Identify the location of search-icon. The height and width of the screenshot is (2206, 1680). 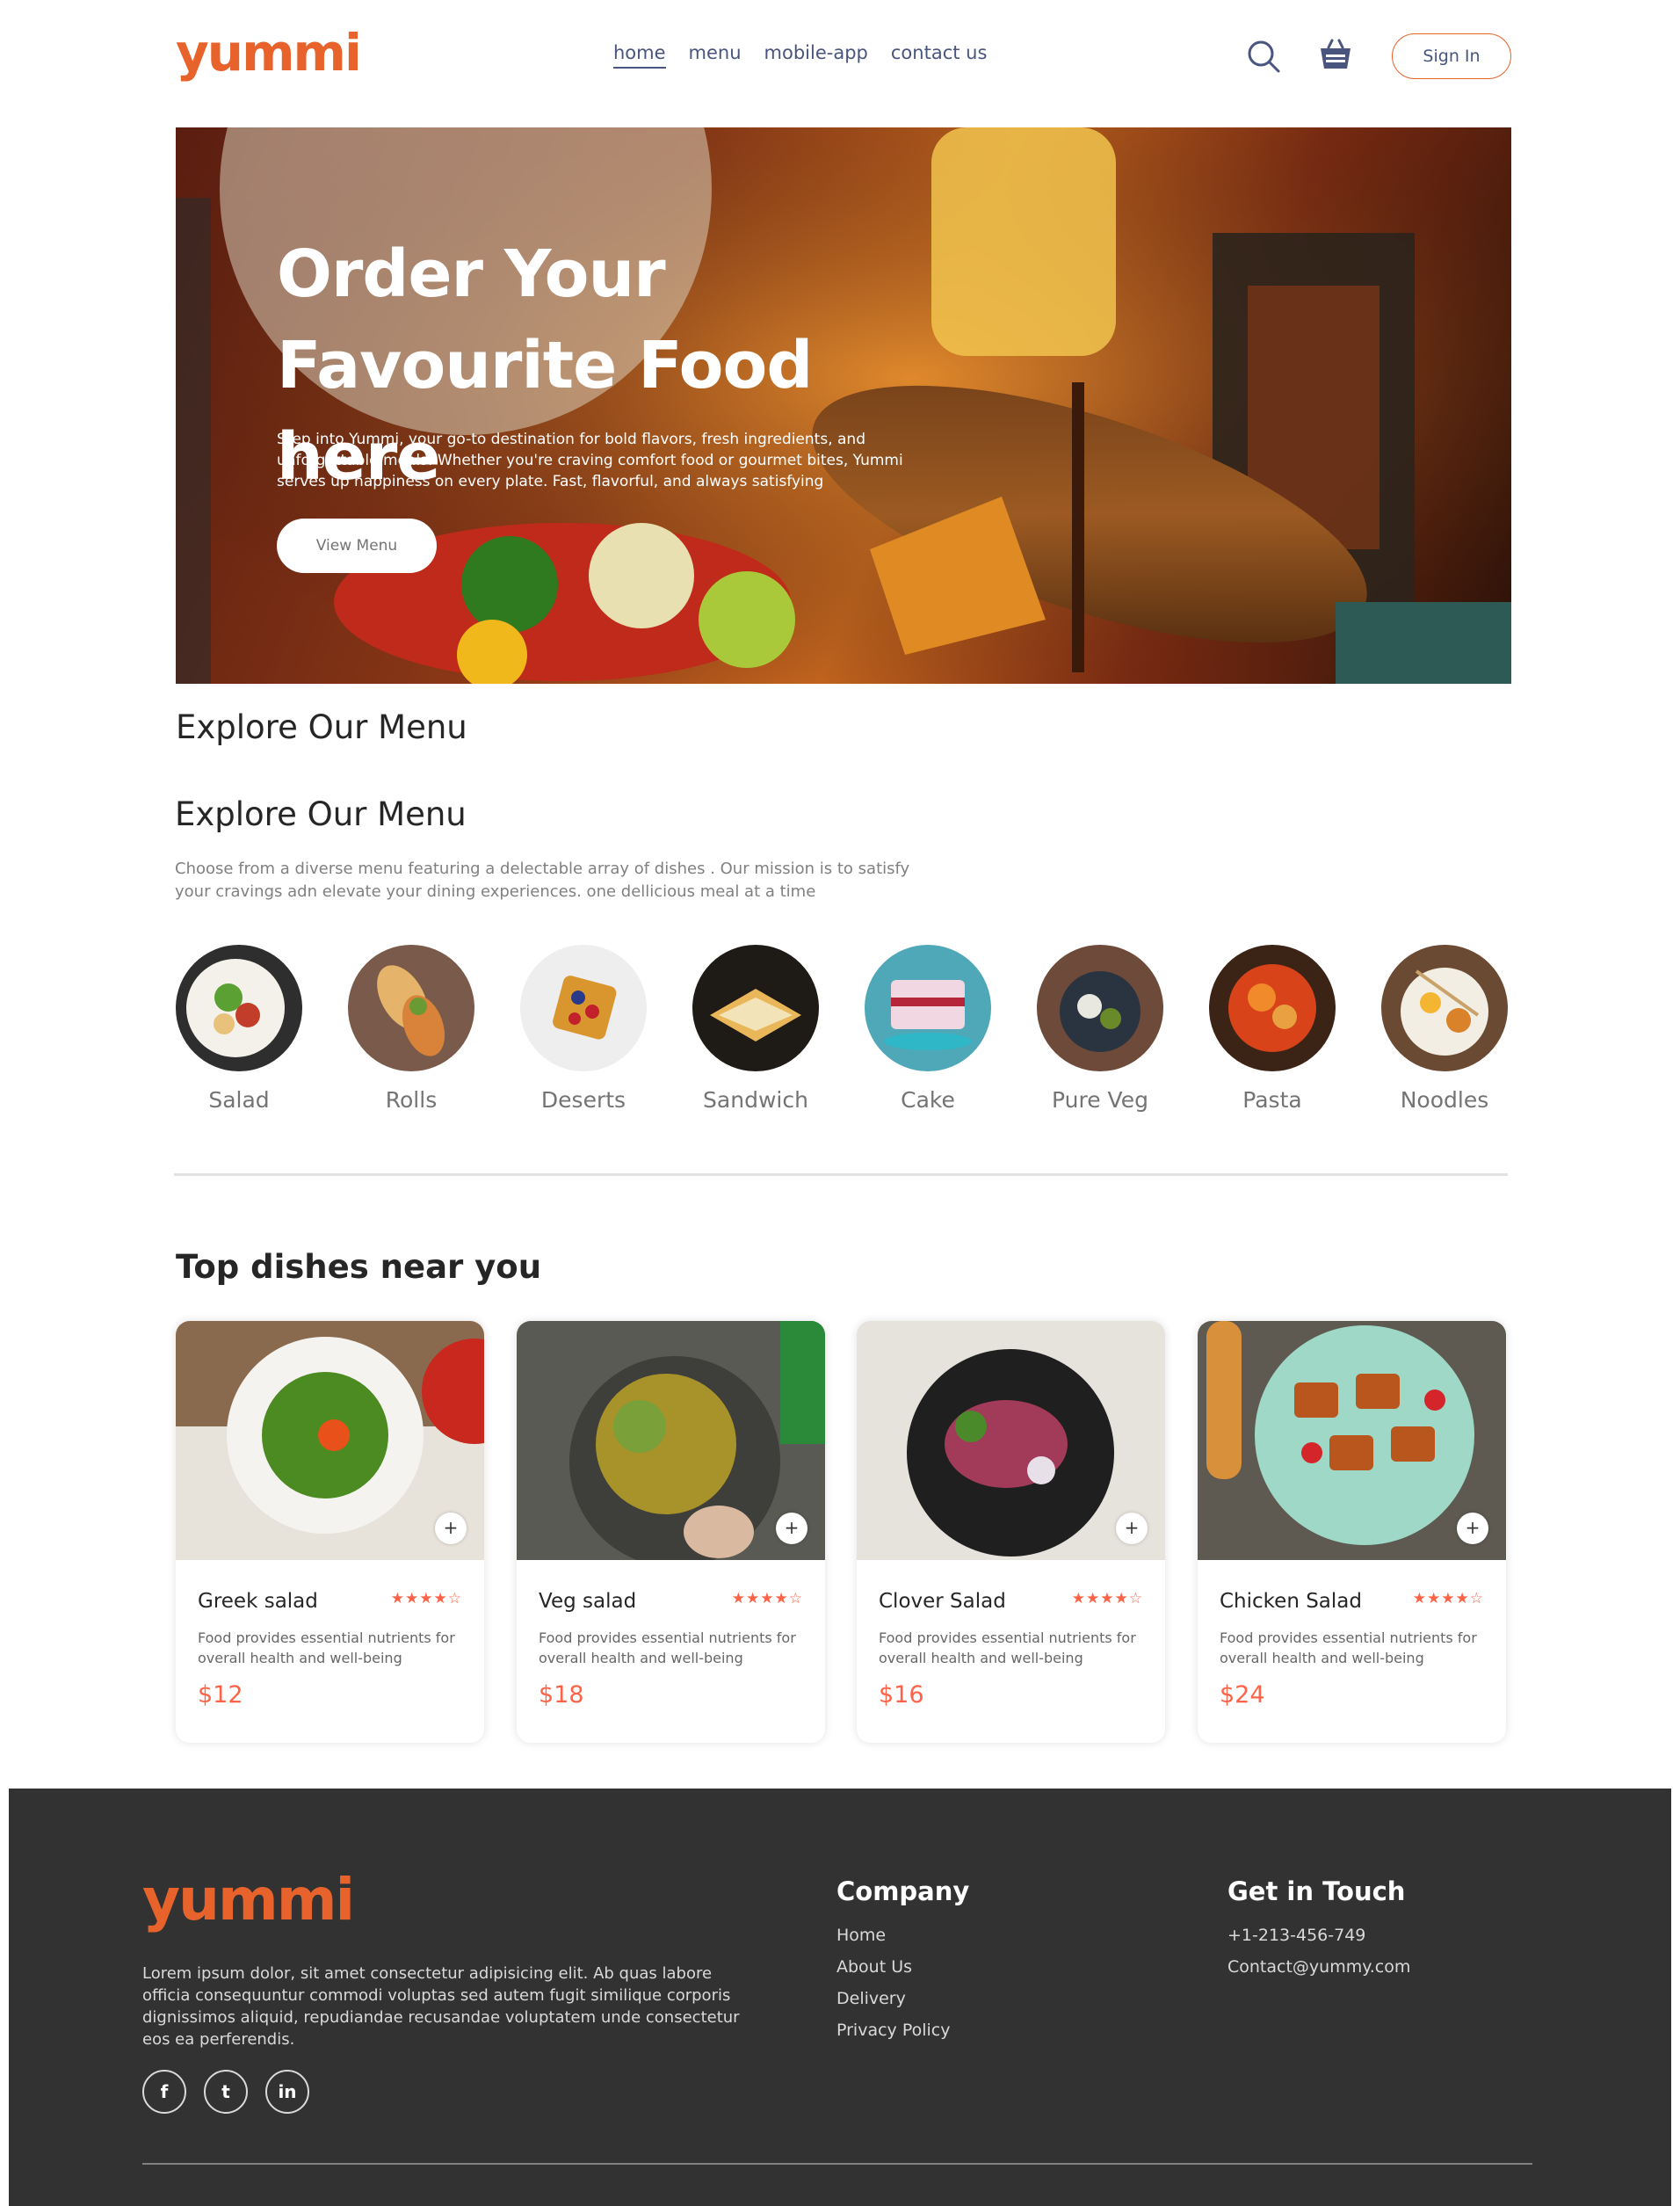
(1263, 56).